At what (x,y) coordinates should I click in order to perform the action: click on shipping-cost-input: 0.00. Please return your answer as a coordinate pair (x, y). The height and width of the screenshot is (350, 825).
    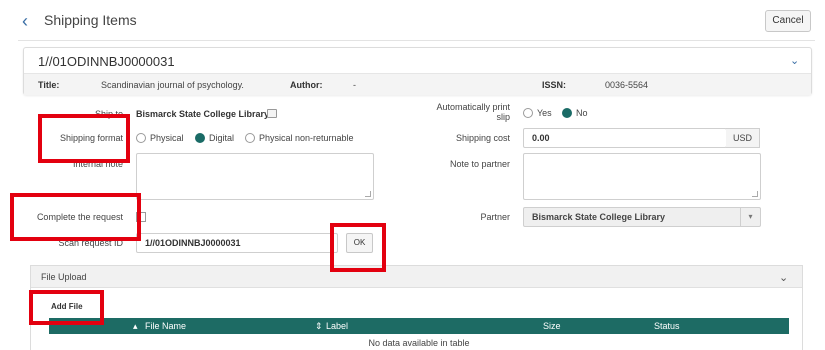
    Looking at the image, I should click on (625, 138).